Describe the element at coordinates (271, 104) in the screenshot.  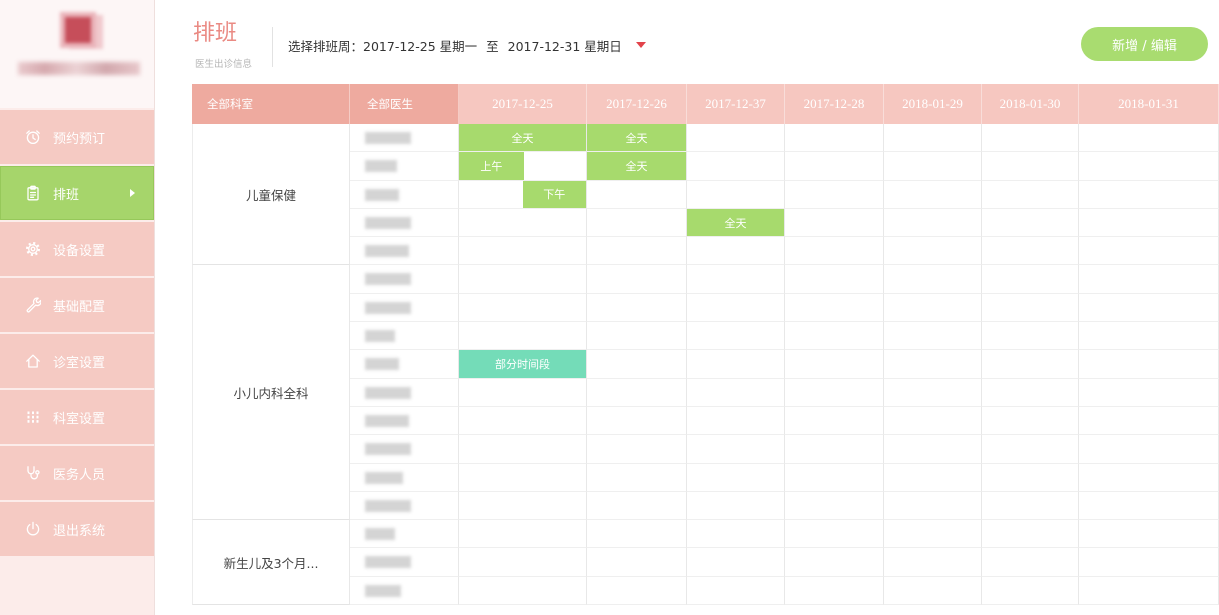
I see `department-filter-header: 全部科室` at that location.